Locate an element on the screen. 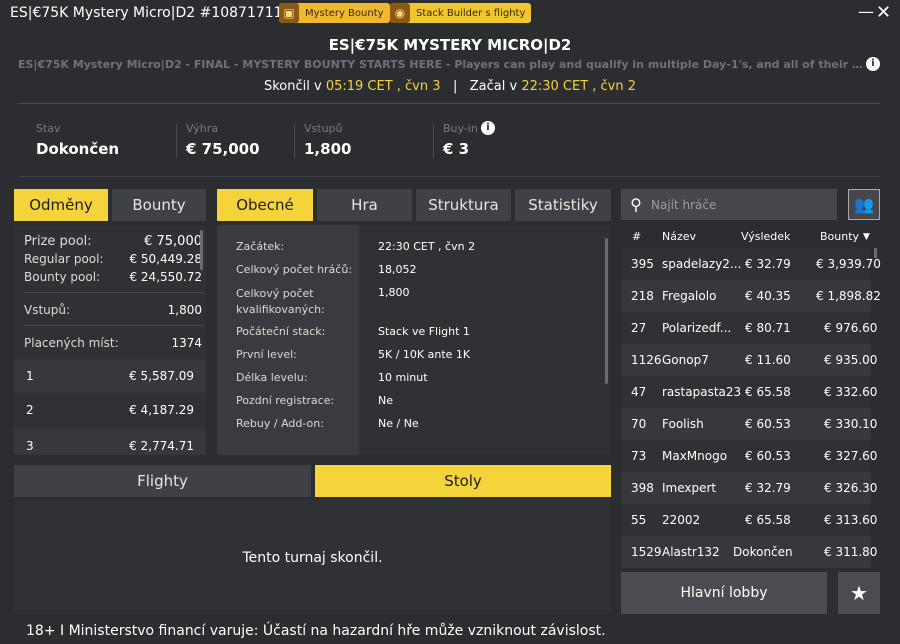 Image resolution: width=900 pixels, height=644 pixels. table-row: 398 Imexpert € 32.79 € 326.30 is located at coordinates (749, 488).